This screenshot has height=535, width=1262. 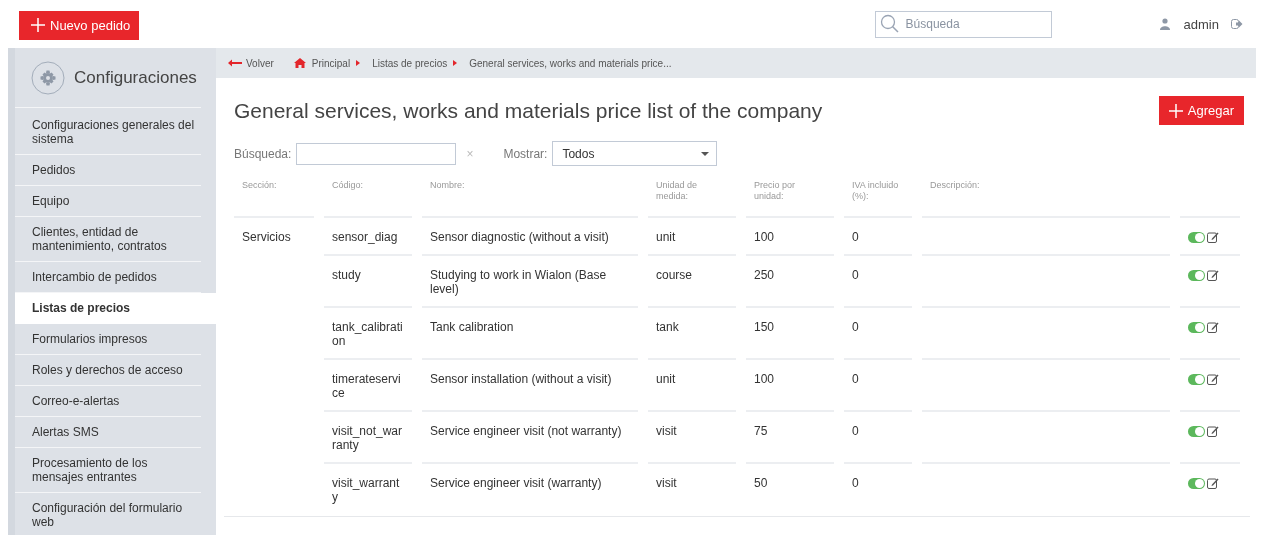 What do you see at coordinates (251, 63) in the screenshot?
I see `back-link: Volver` at bounding box center [251, 63].